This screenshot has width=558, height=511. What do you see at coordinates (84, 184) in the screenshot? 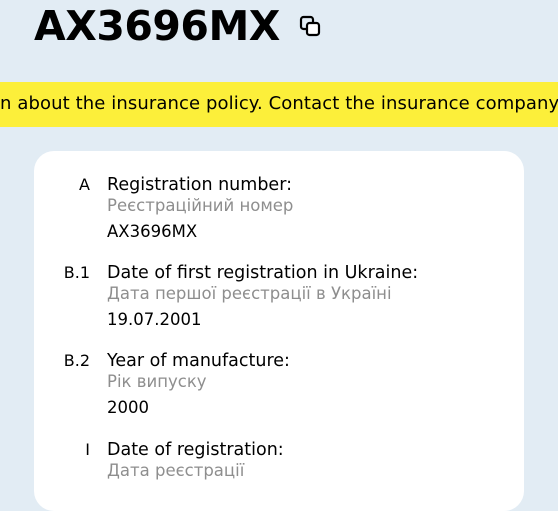
I see `field-code: A` at bounding box center [84, 184].